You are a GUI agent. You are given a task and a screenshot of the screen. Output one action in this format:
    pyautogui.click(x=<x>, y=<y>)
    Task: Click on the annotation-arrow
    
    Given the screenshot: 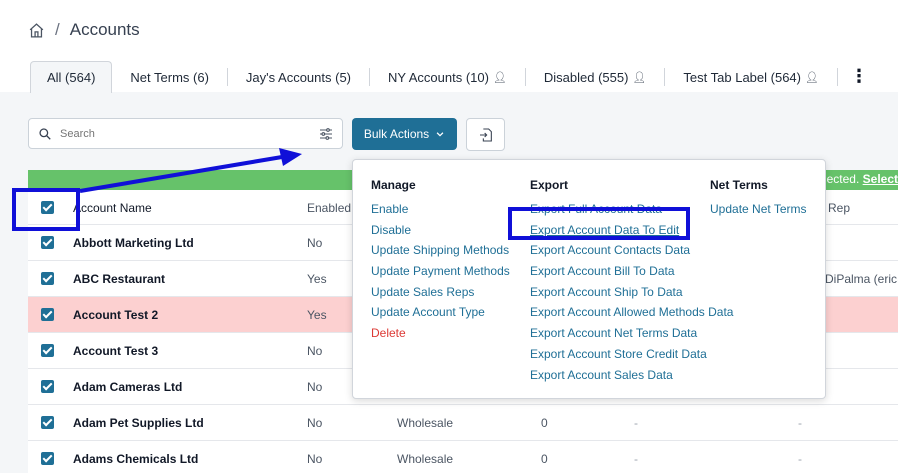 What is the action you would take?
    pyautogui.click(x=190, y=170)
    